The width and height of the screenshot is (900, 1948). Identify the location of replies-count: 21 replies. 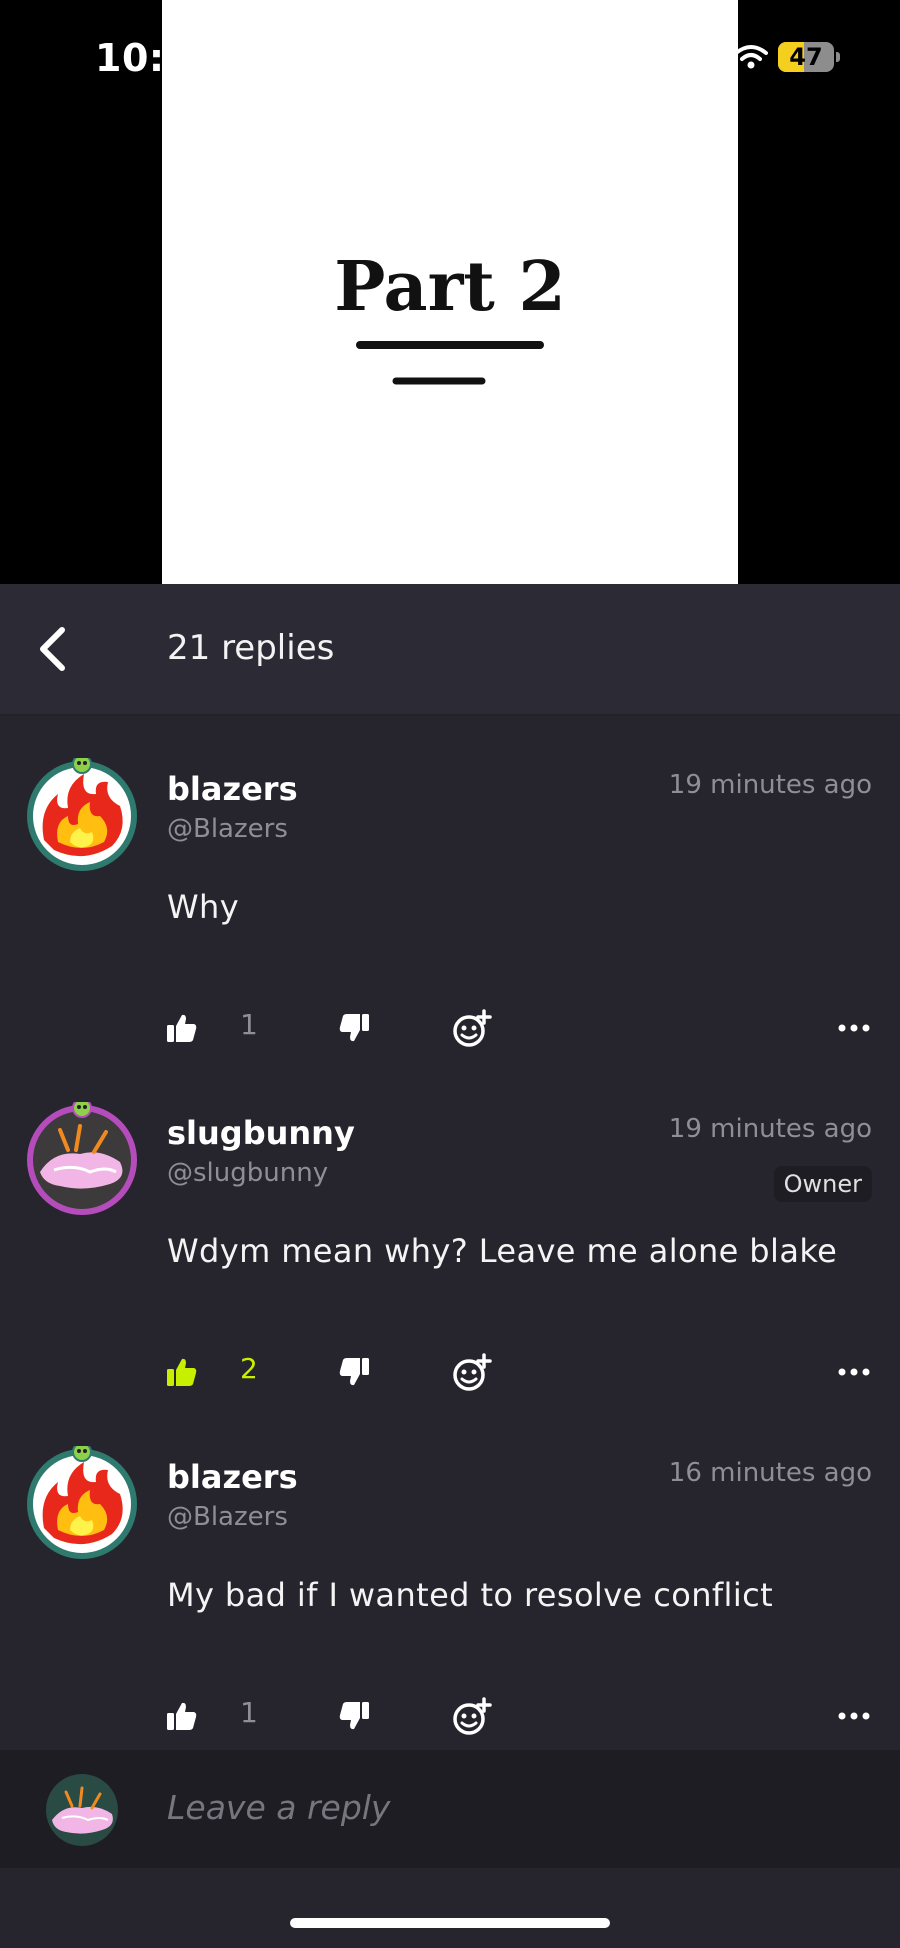
(251, 648).